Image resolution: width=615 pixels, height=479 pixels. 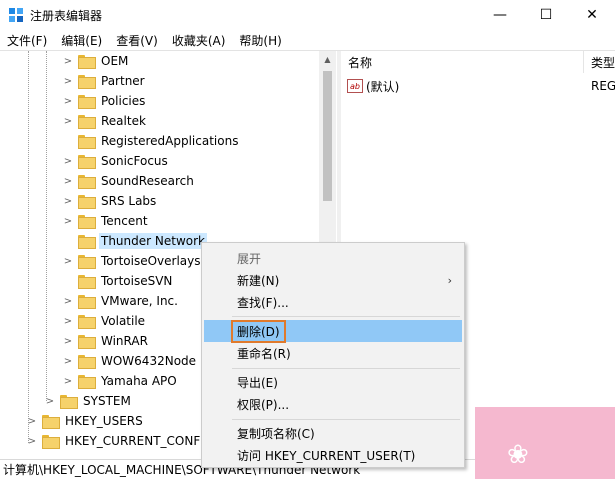 What do you see at coordinates (333, 331) in the screenshot?
I see `menu-item-delete: 删除(D)` at bounding box center [333, 331].